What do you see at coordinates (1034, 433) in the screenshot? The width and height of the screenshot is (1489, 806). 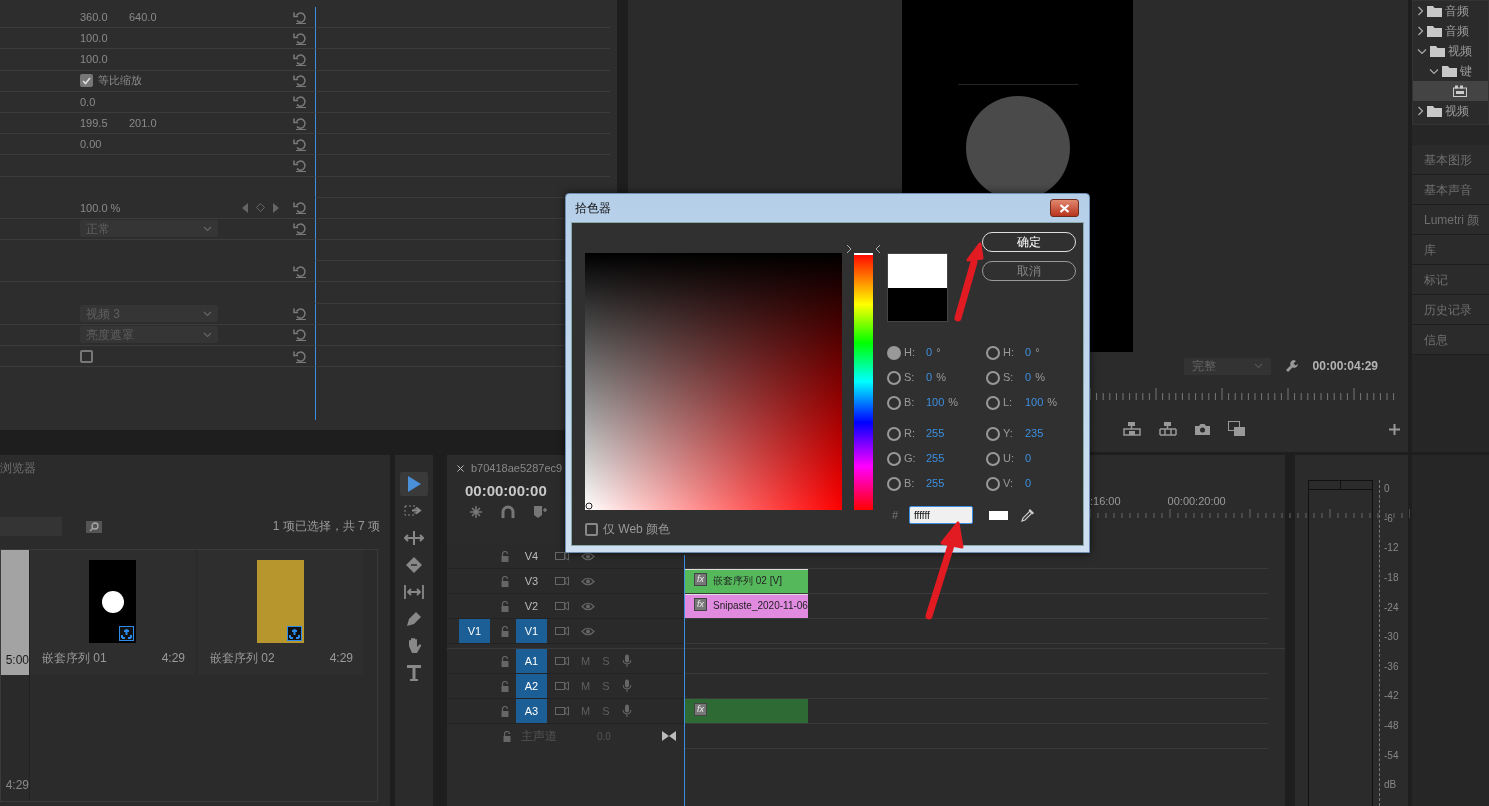 I see `field-value: 235` at bounding box center [1034, 433].